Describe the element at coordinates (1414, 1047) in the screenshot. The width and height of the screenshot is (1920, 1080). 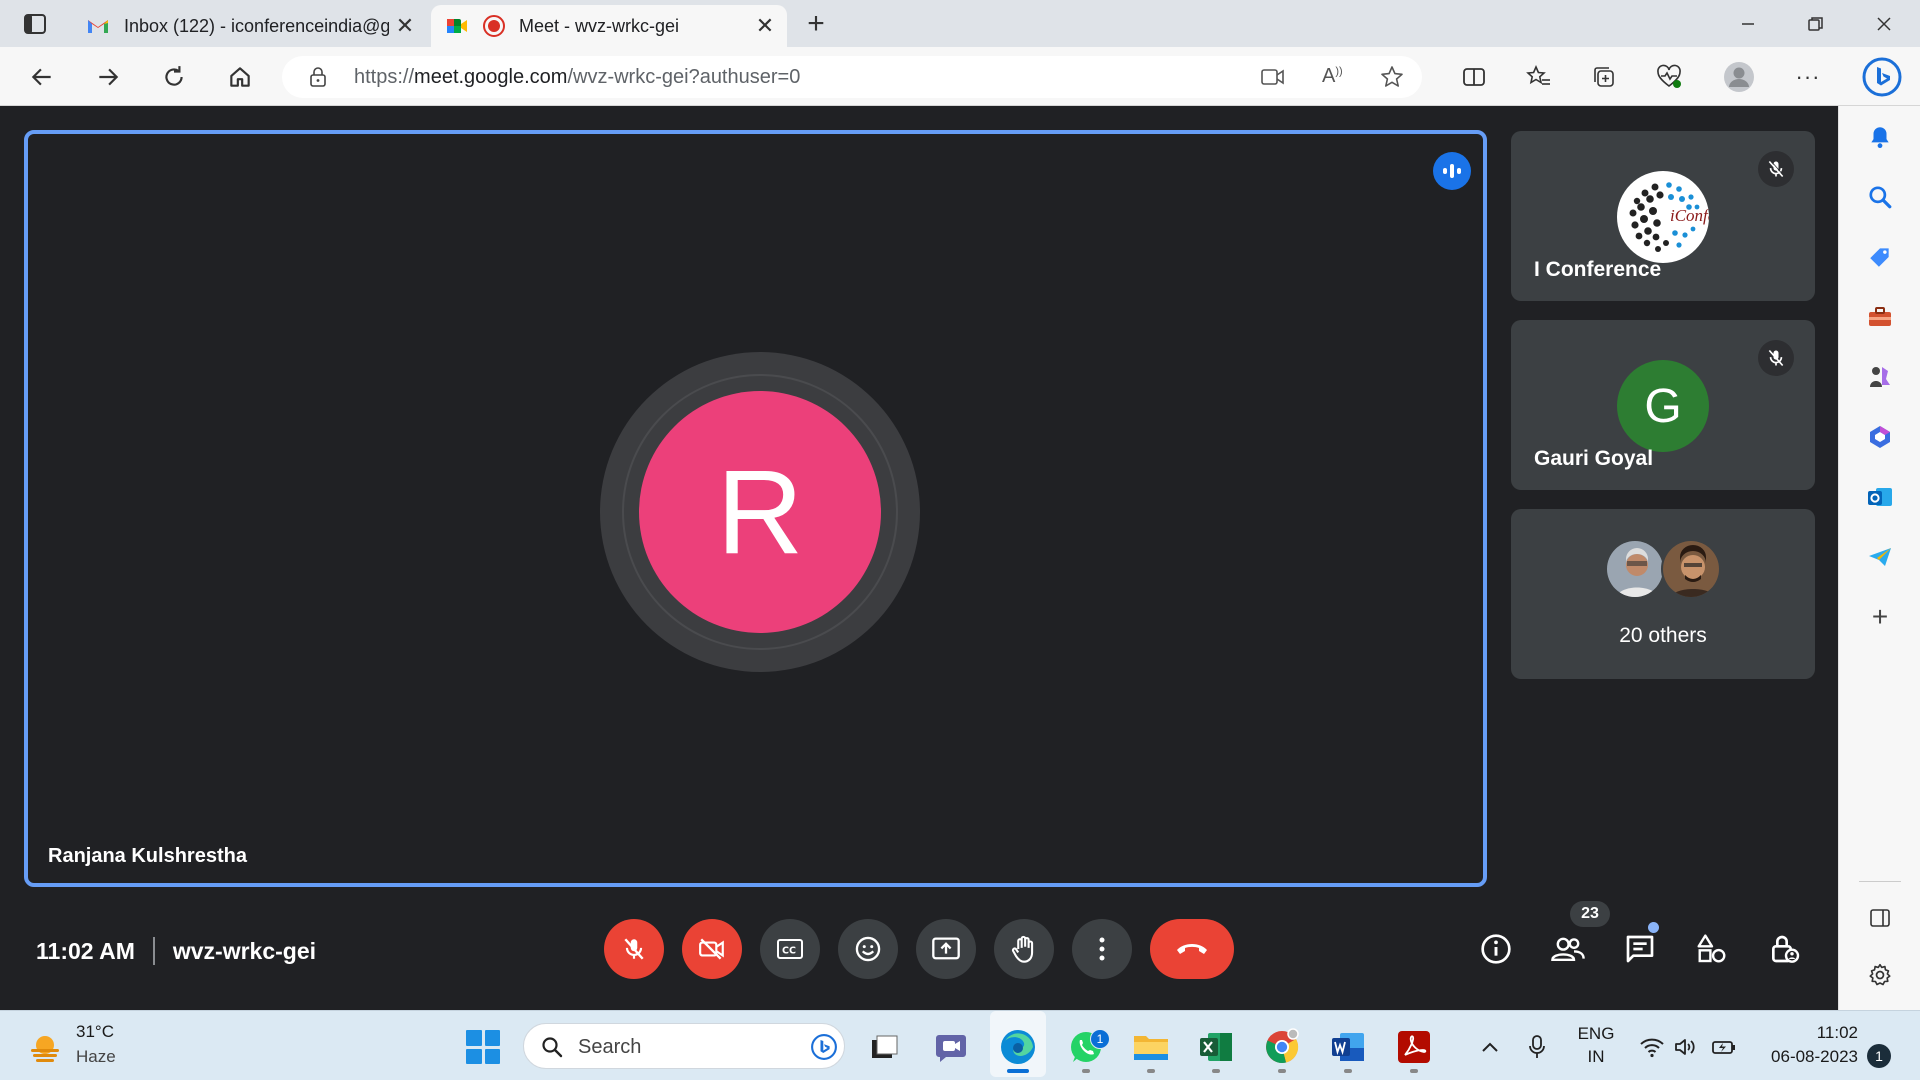
I see `acrobat-reader-icon` at that location.